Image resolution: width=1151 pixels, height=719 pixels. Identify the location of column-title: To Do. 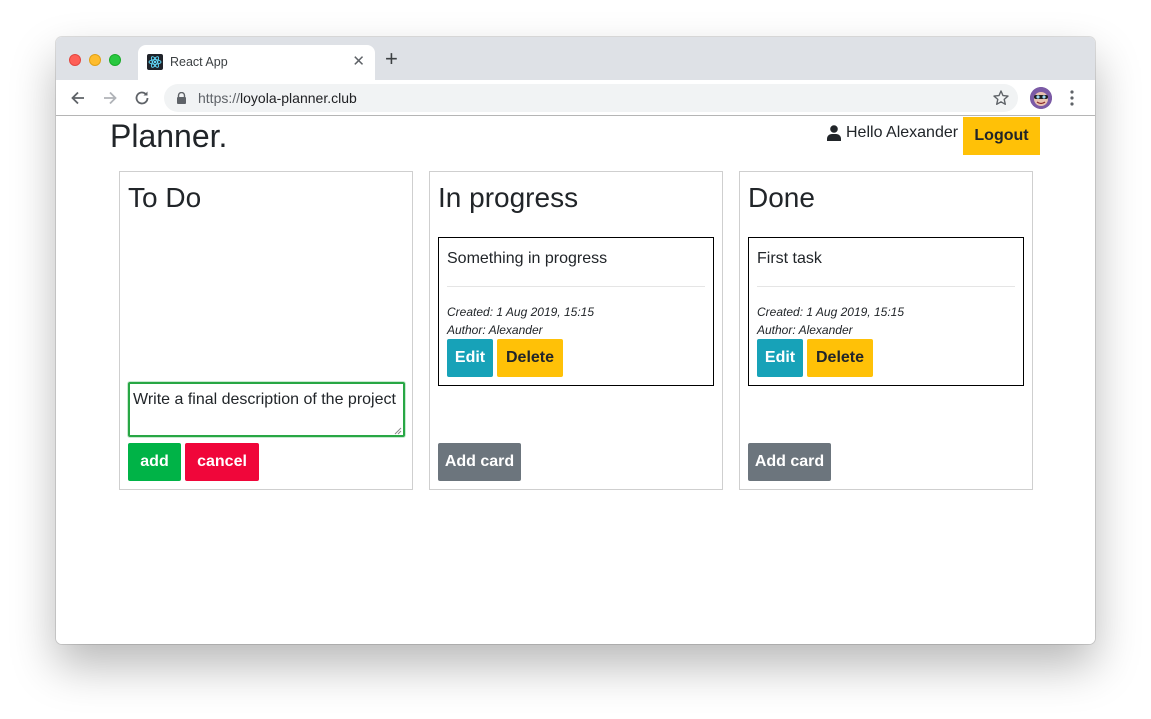
(165, 197).